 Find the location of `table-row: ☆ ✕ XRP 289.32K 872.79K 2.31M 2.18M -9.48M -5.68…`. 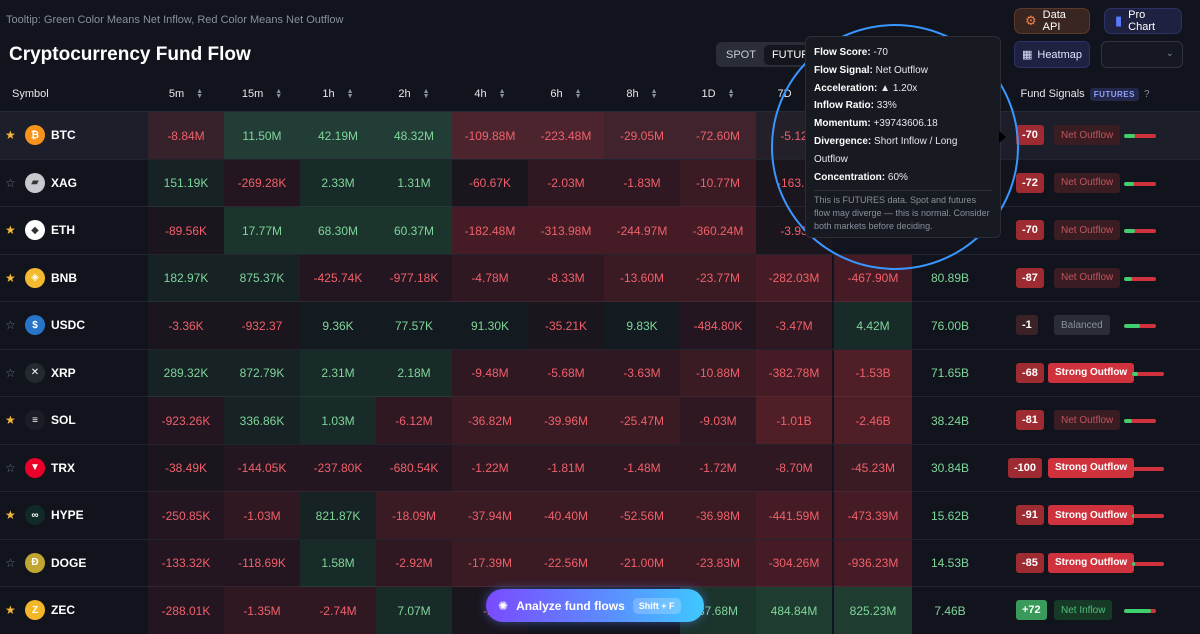

table-row: ☆ ✕ XRP 289.32K 872.79K 2.31M 2.18M -9.48M -5.68… is located at coordinates (600, 373).